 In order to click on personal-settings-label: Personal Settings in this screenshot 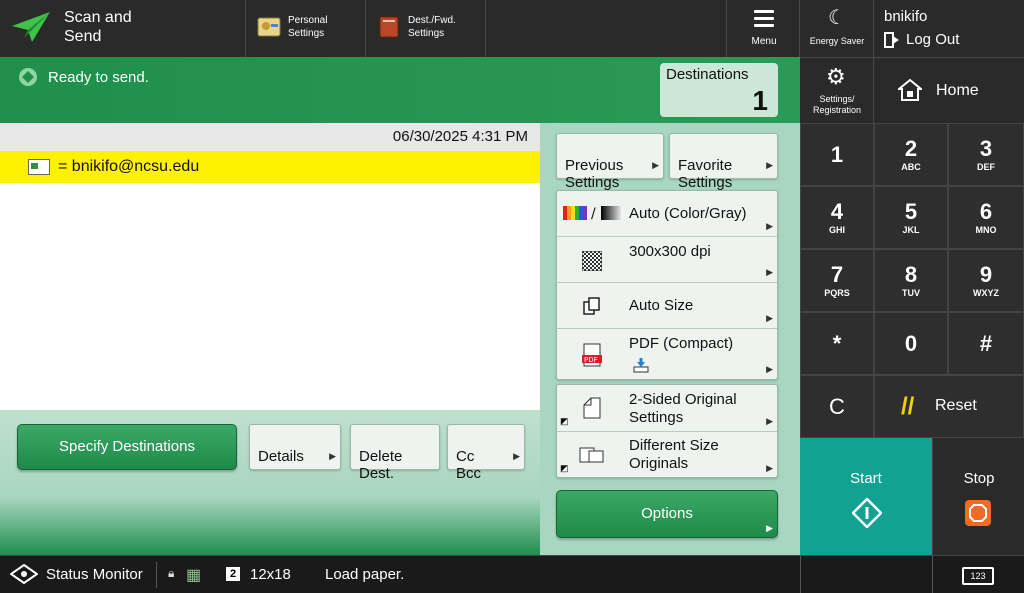, I will do `click(308, 27)`.